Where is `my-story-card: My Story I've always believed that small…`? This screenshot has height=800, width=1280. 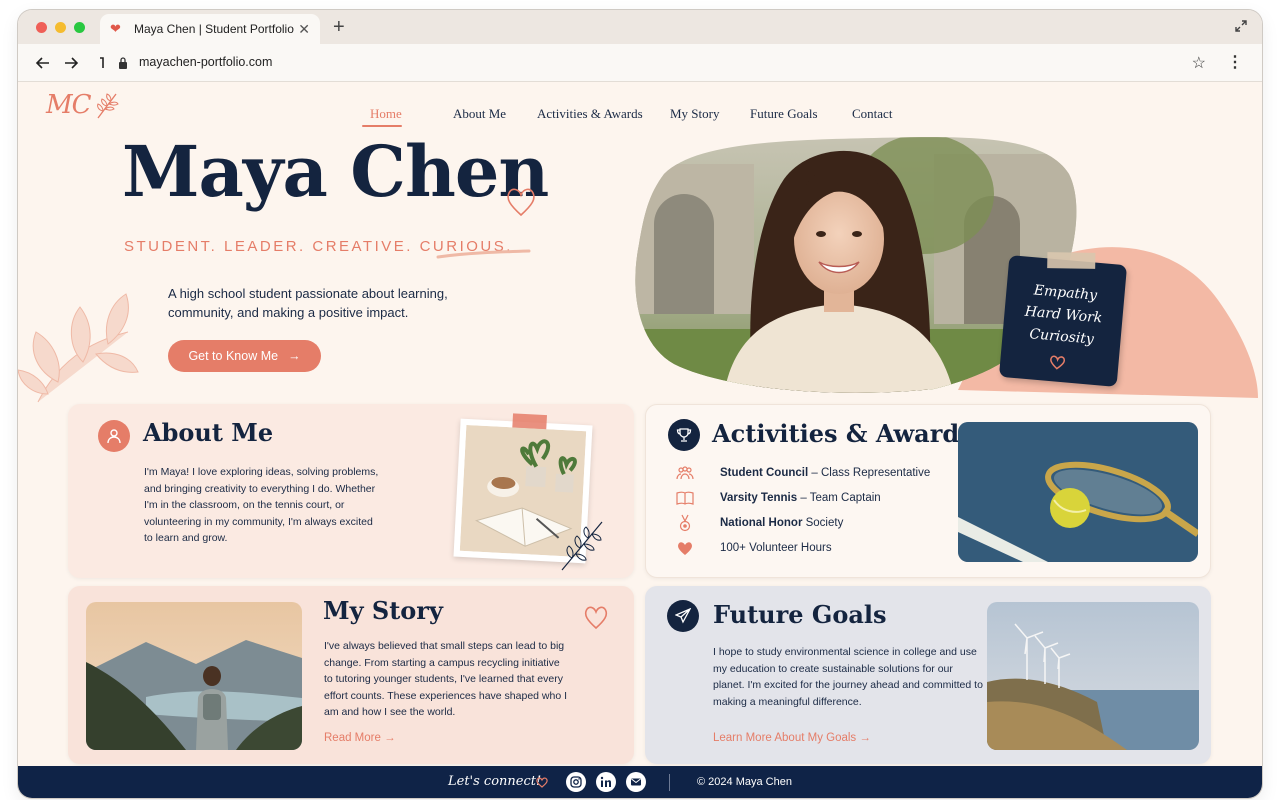 my-story-card: My Story I've always believed that small… is located at coordinates (351, 675).